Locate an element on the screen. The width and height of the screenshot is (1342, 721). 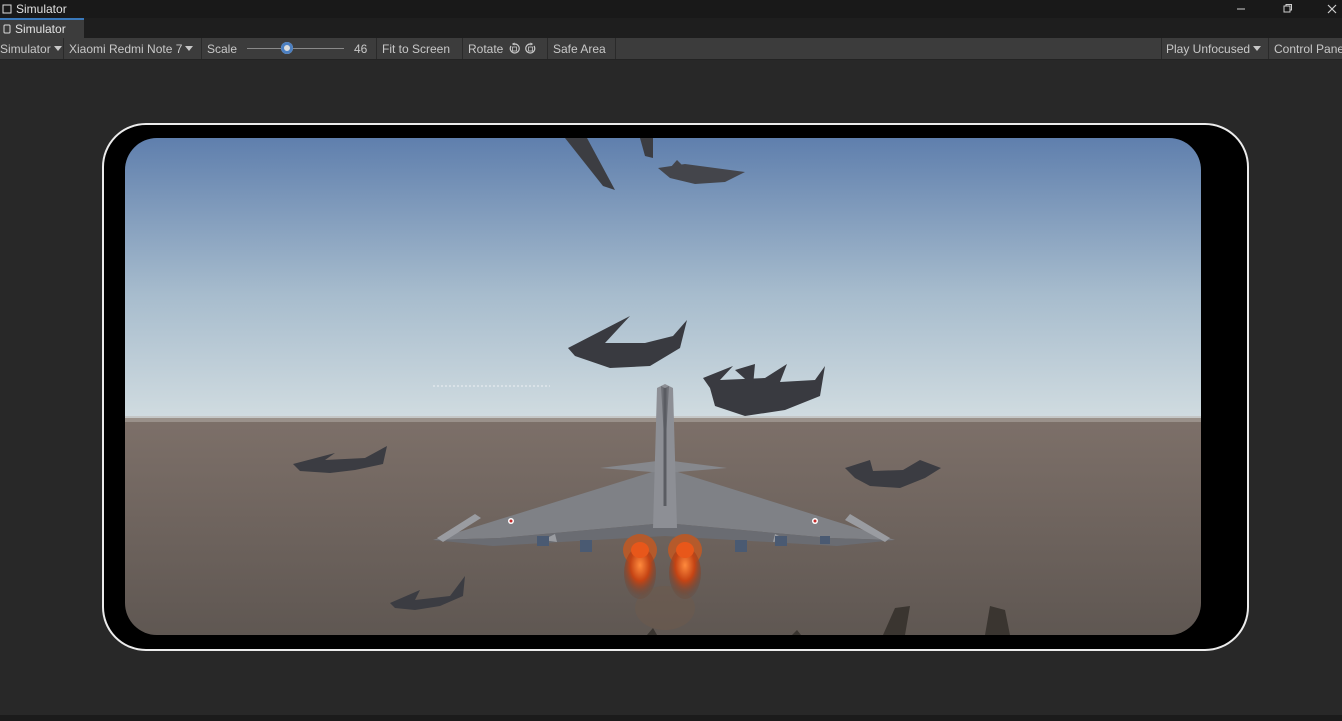
bottom-status-bar is located at coordinates (671, 718).